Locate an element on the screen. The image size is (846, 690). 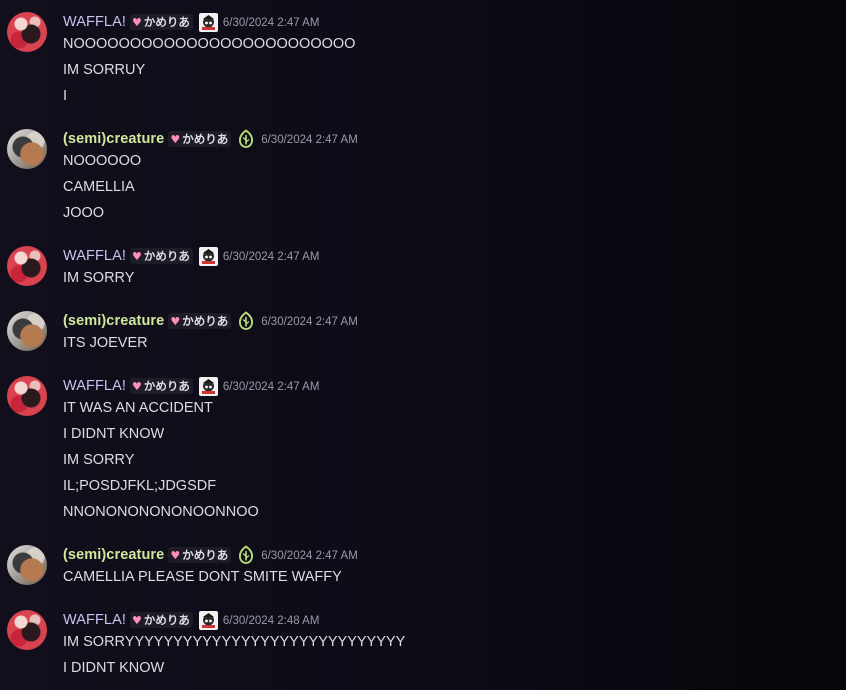
message-header: WAFFLA! ♥ かめりあ 6/30/2024 2:48 AM is located at coordinates (191, 620).